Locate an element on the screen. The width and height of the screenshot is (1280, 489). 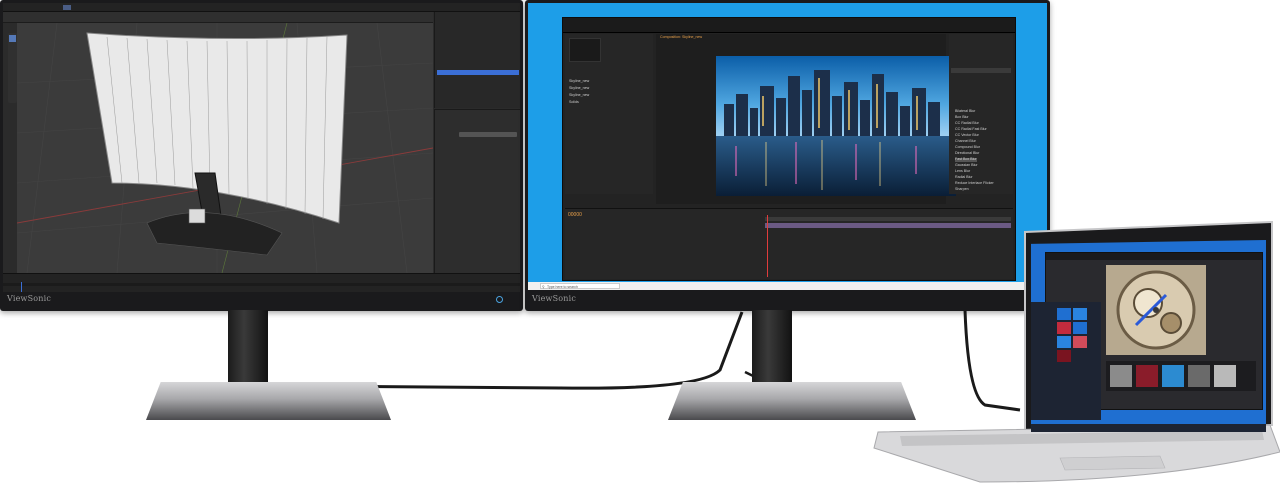
effect-item-2: Box Blur is located at coordinates (962, 117).